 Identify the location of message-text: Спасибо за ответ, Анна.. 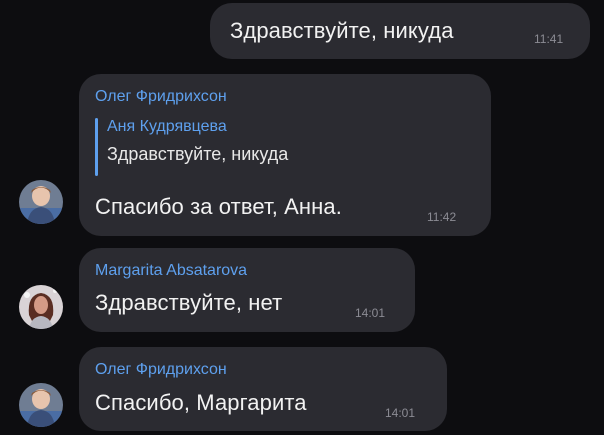
(218, 206).